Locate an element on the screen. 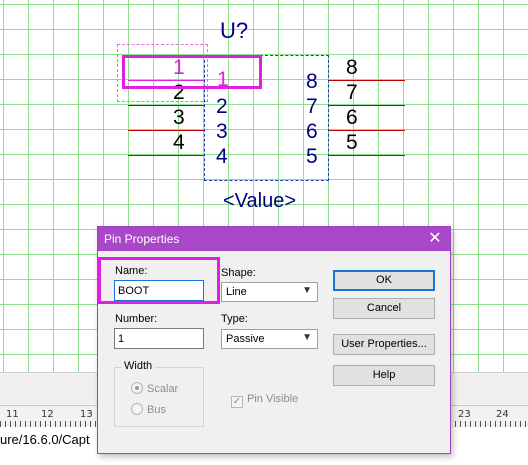 The height and width of the screenshot is (465, 528). help-button: Help is located at coordinates (384, 375).